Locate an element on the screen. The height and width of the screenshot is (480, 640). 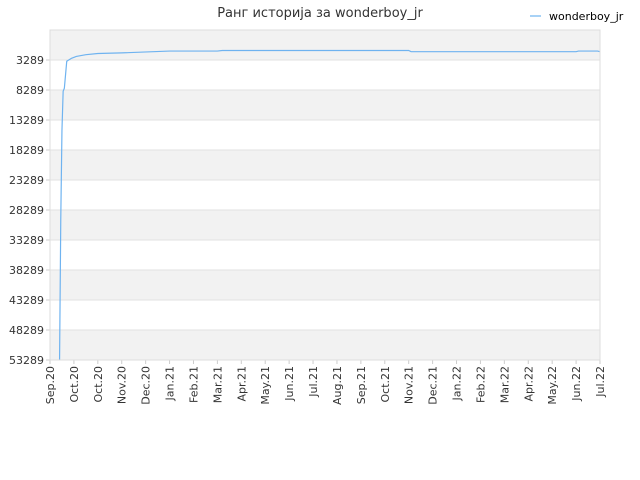
y-tick-label: 28289 is located at coordinates (26, 210).